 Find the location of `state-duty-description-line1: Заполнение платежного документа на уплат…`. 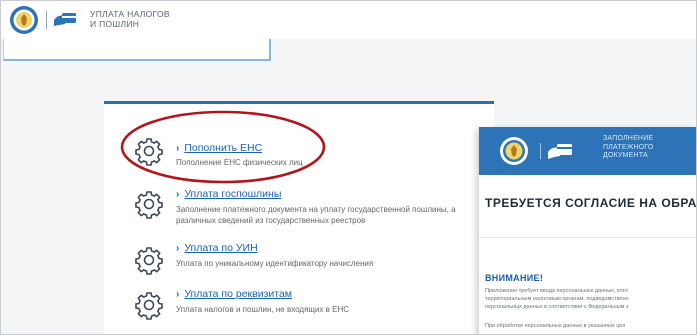

state-duty-description-line1: Заполнение платежного документа на уплат… is located at coordinates (316, 209).